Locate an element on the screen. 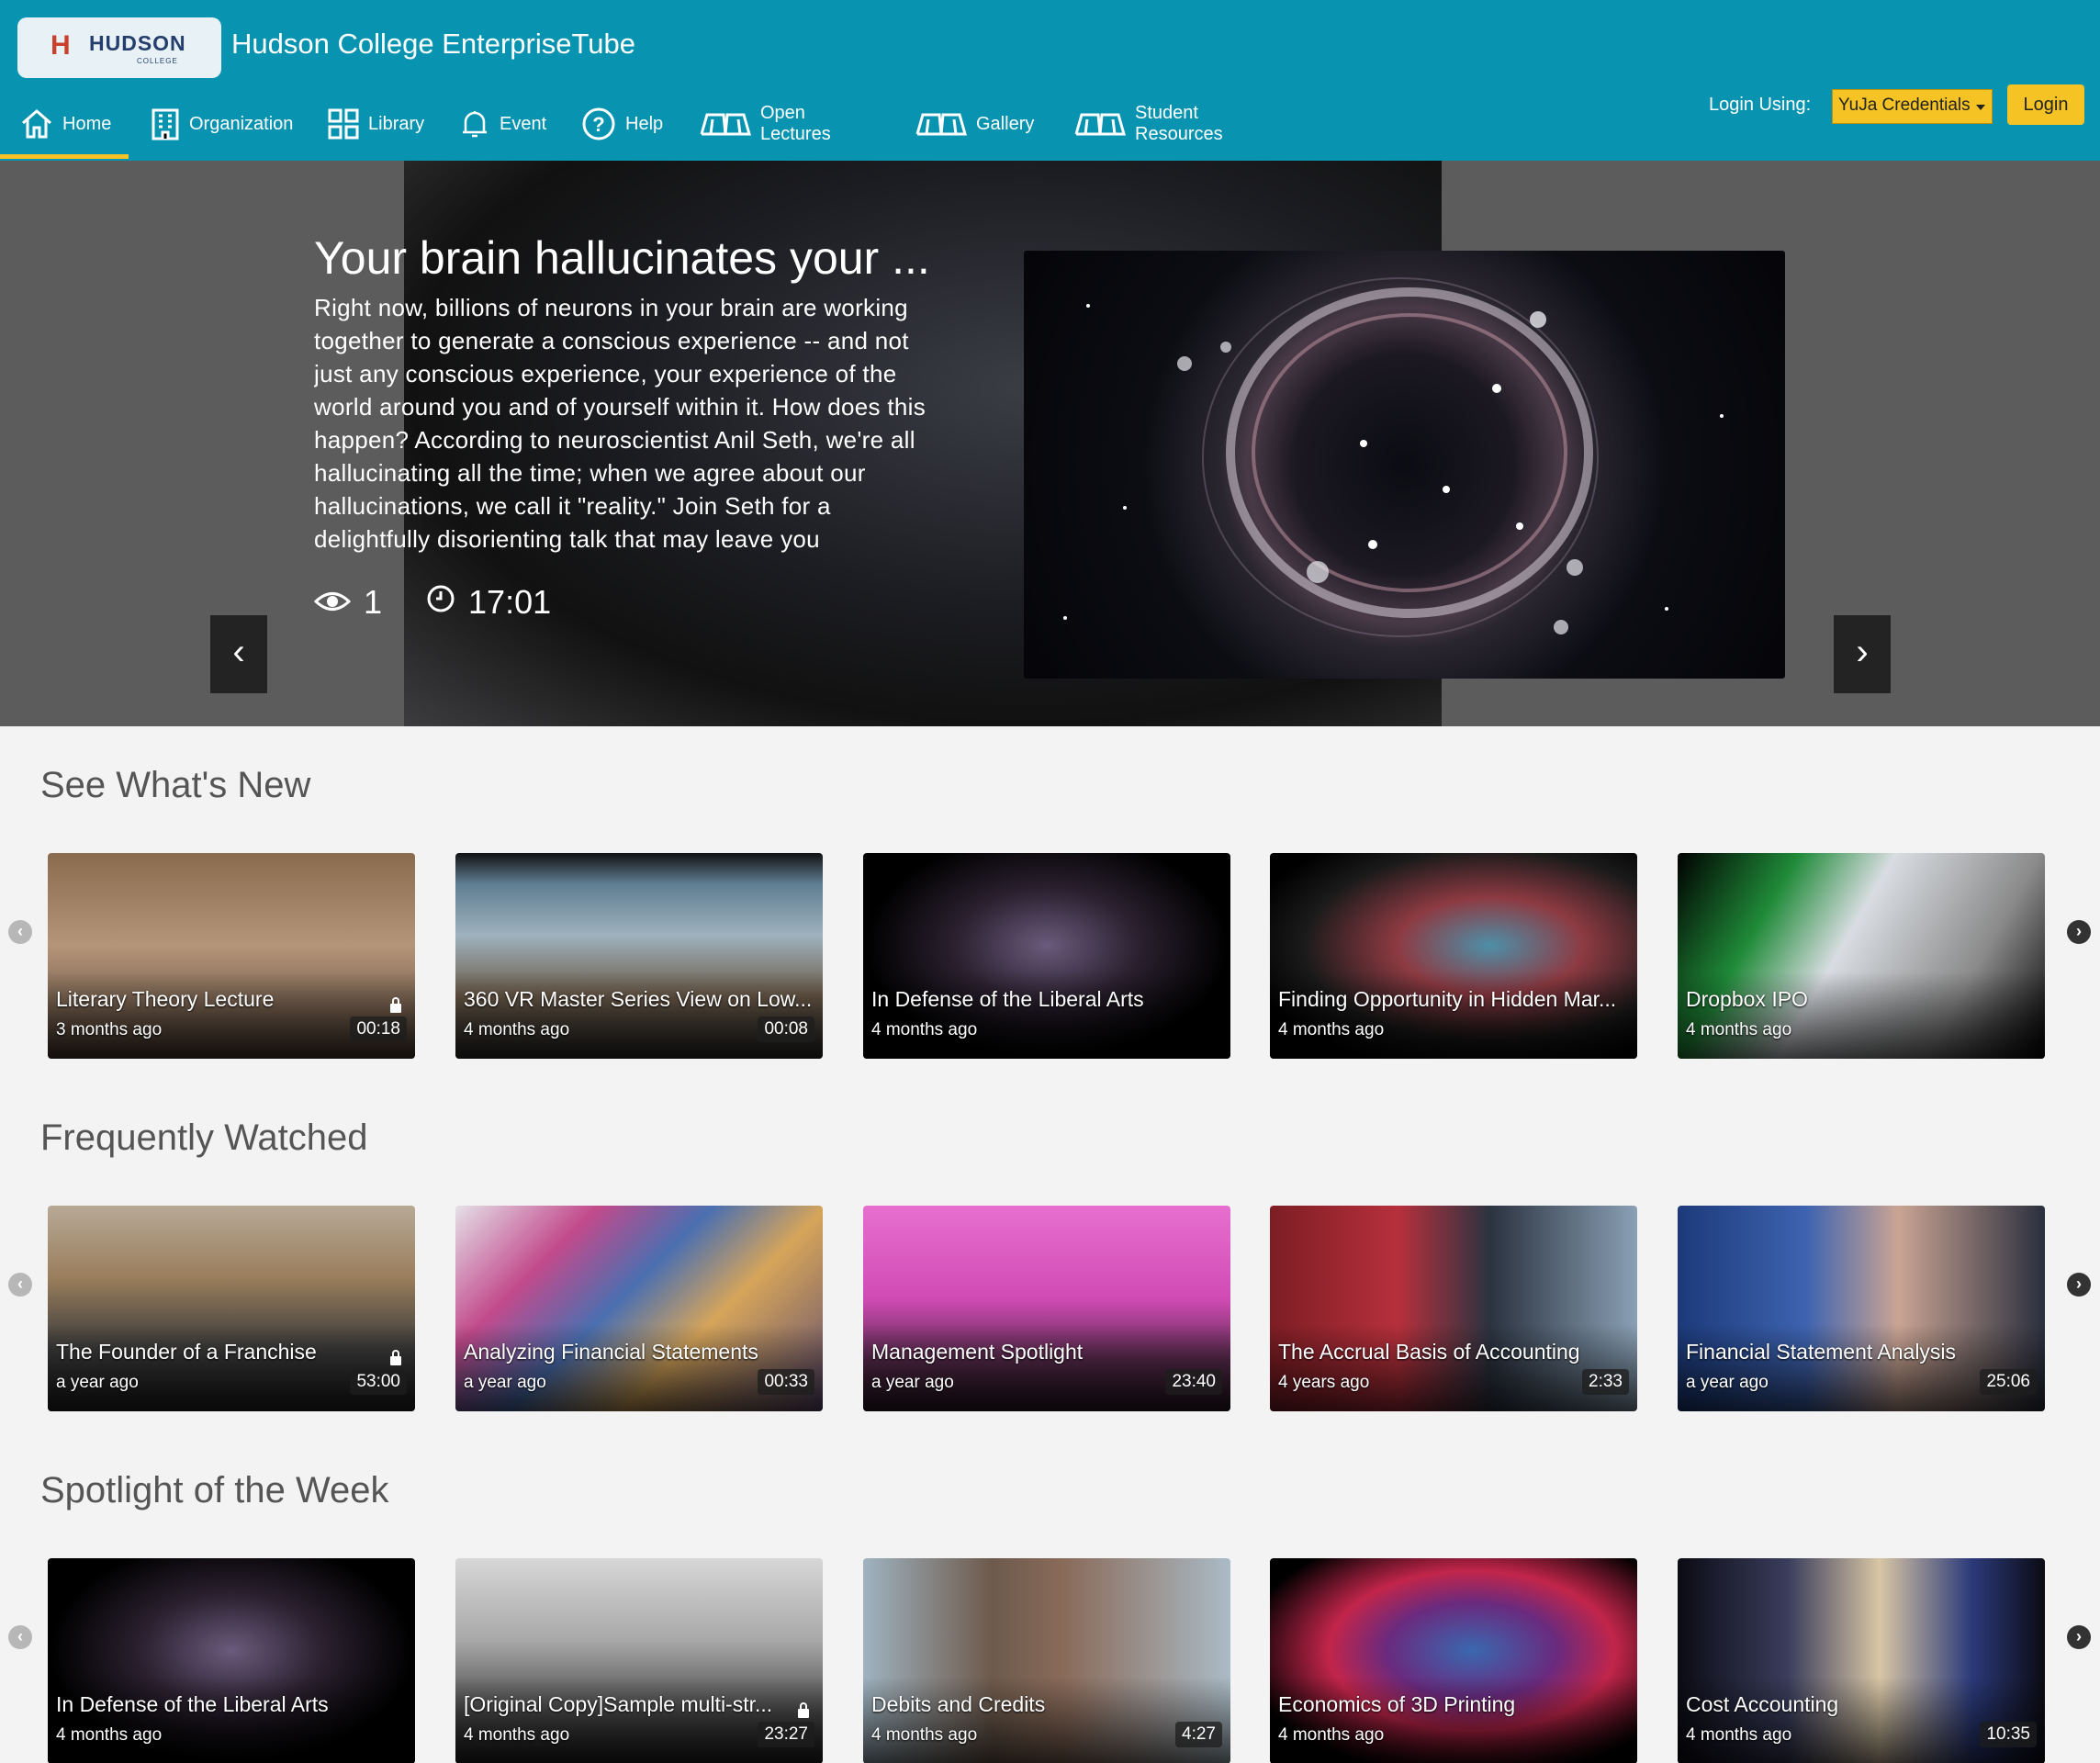 The image size is (2100, 1763). eye-icon is located at coordinates (332, 602).